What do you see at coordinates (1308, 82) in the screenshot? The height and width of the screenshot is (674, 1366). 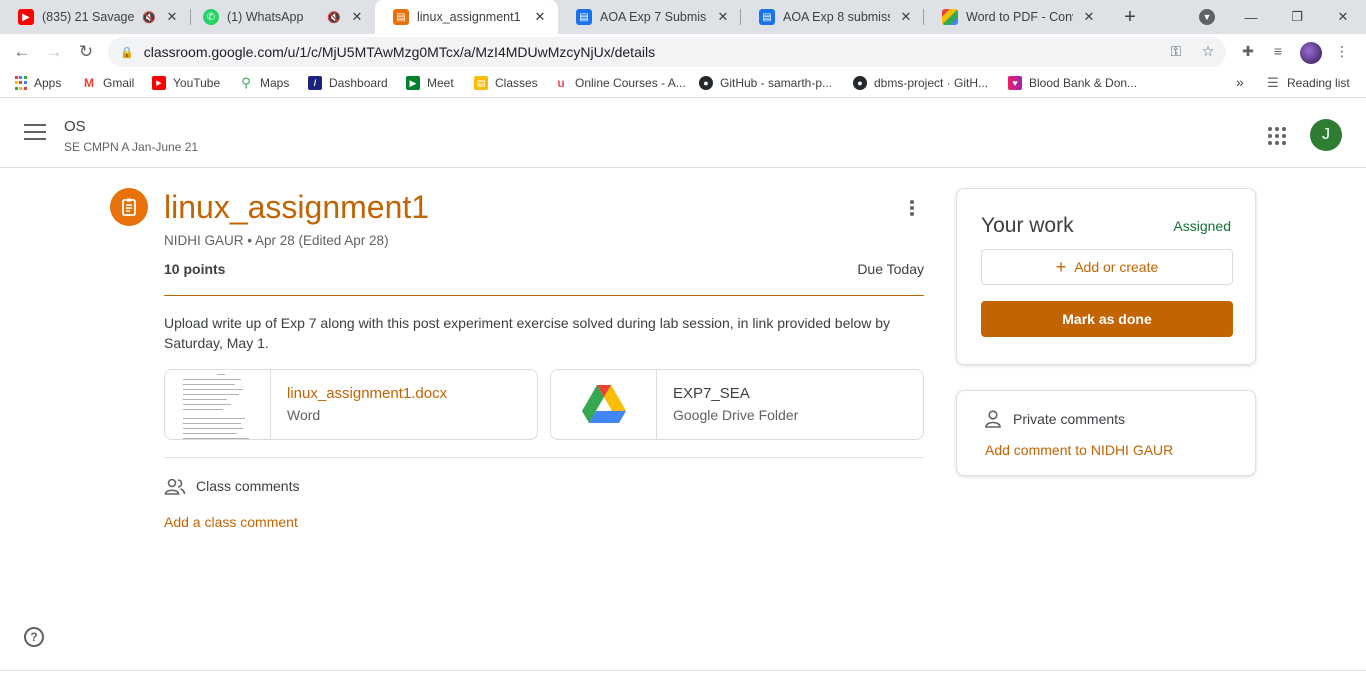 I see `reading-list-button: ☰ Reading list` at bounding box center [1308, 82].